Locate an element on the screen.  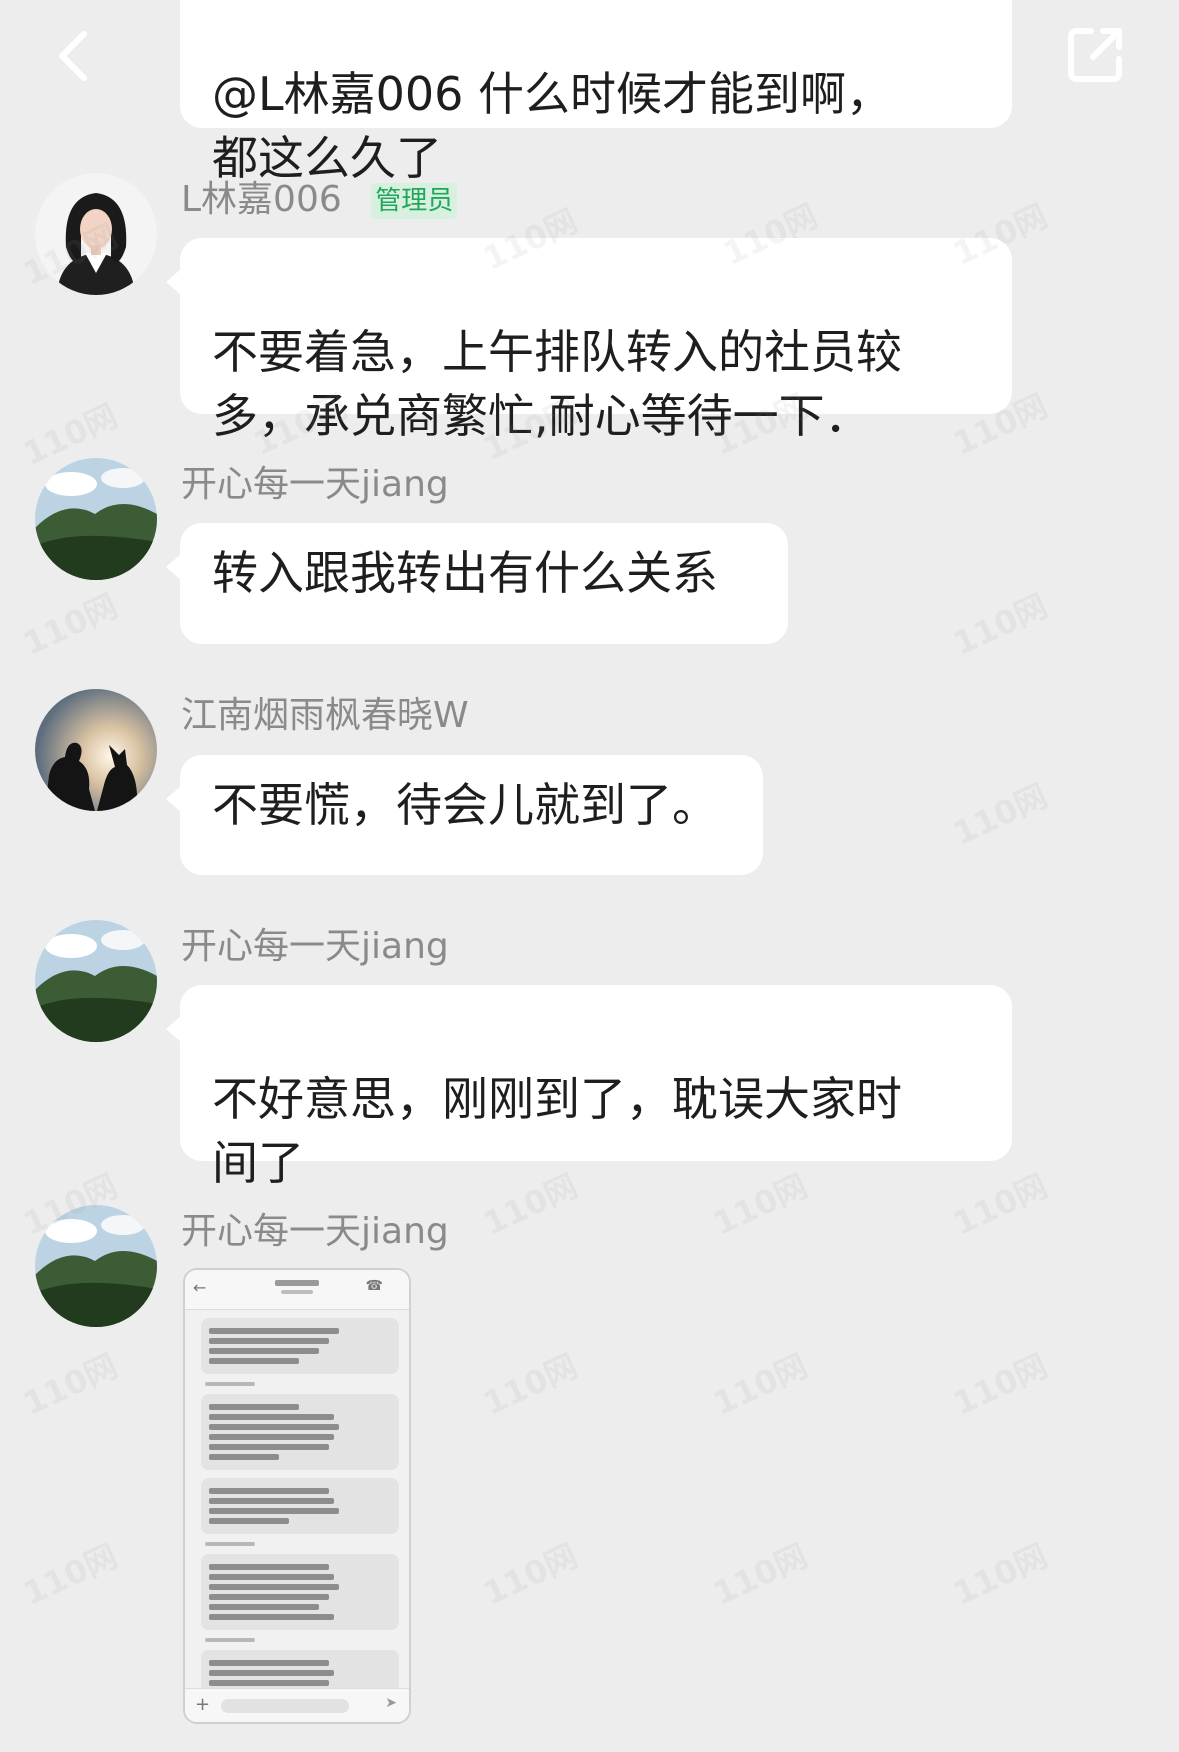
back-button is located at coordinates (74, 56).